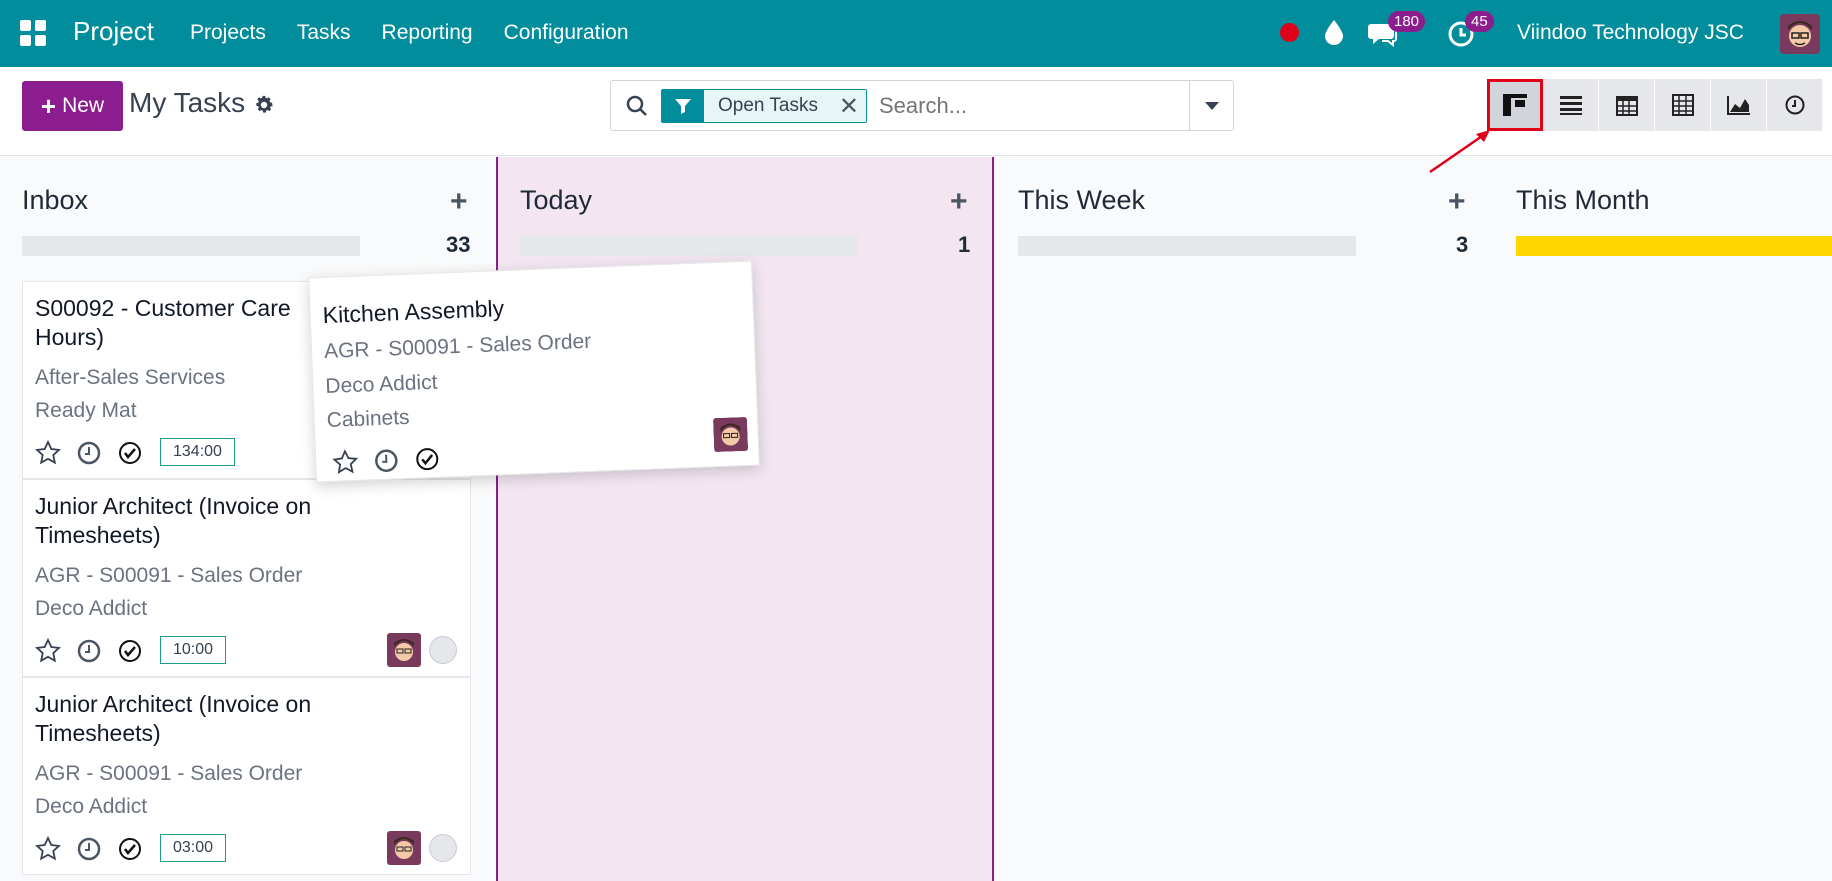  What do you see at coordinates (228, 33) in the screenshot?
I see `menu-projects: Projects` at bounding box center [228, 33].